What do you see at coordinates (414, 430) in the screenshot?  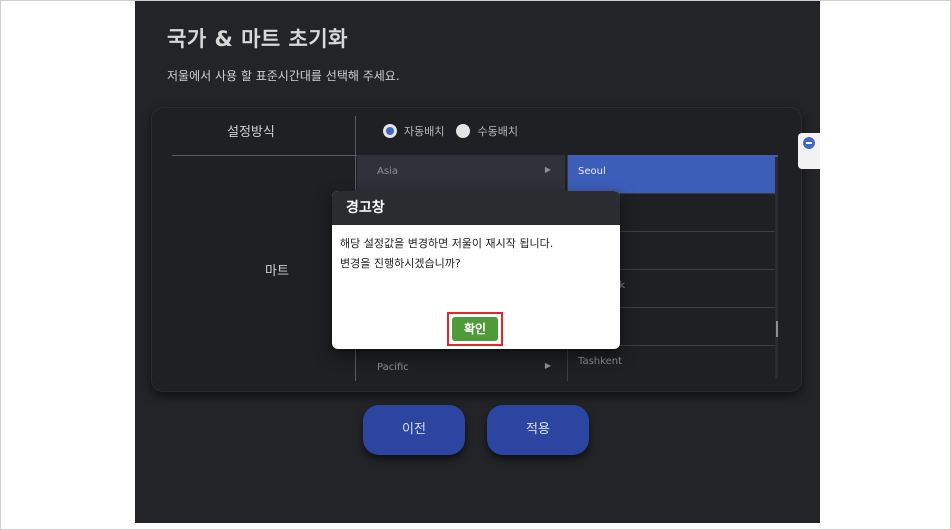 I see `prev-button: 이전` at bounding box center [414, 430].